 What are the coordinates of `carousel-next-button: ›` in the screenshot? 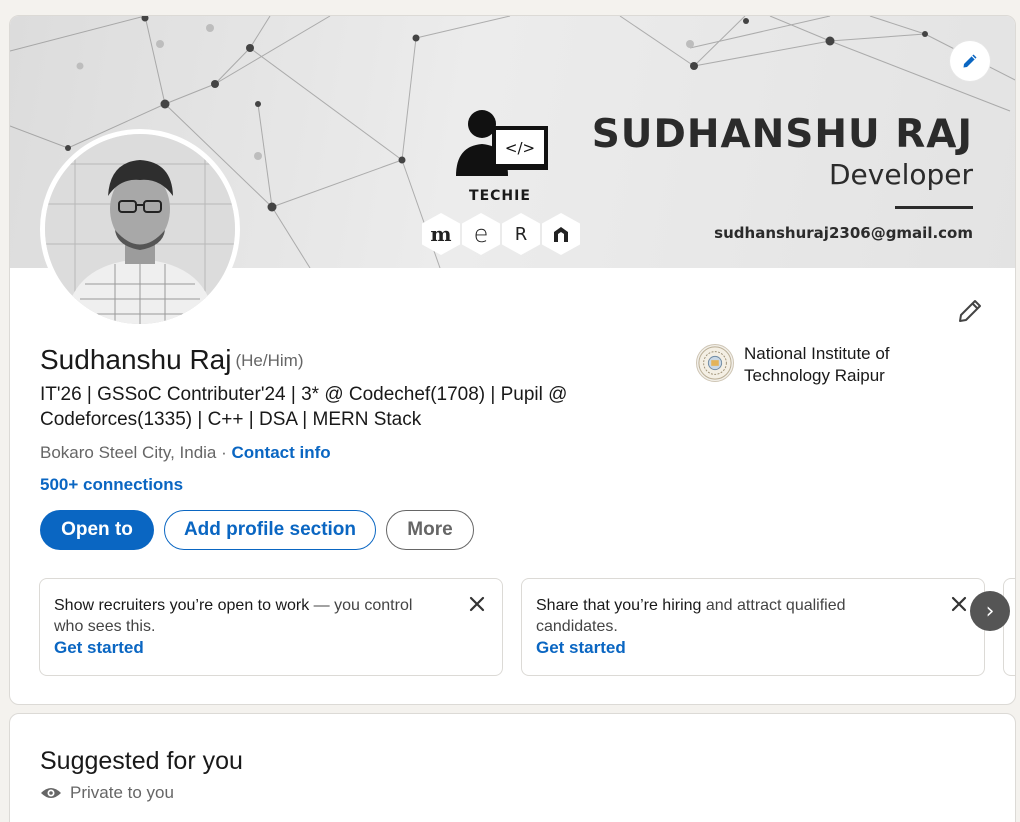 It's located at (990, 611).